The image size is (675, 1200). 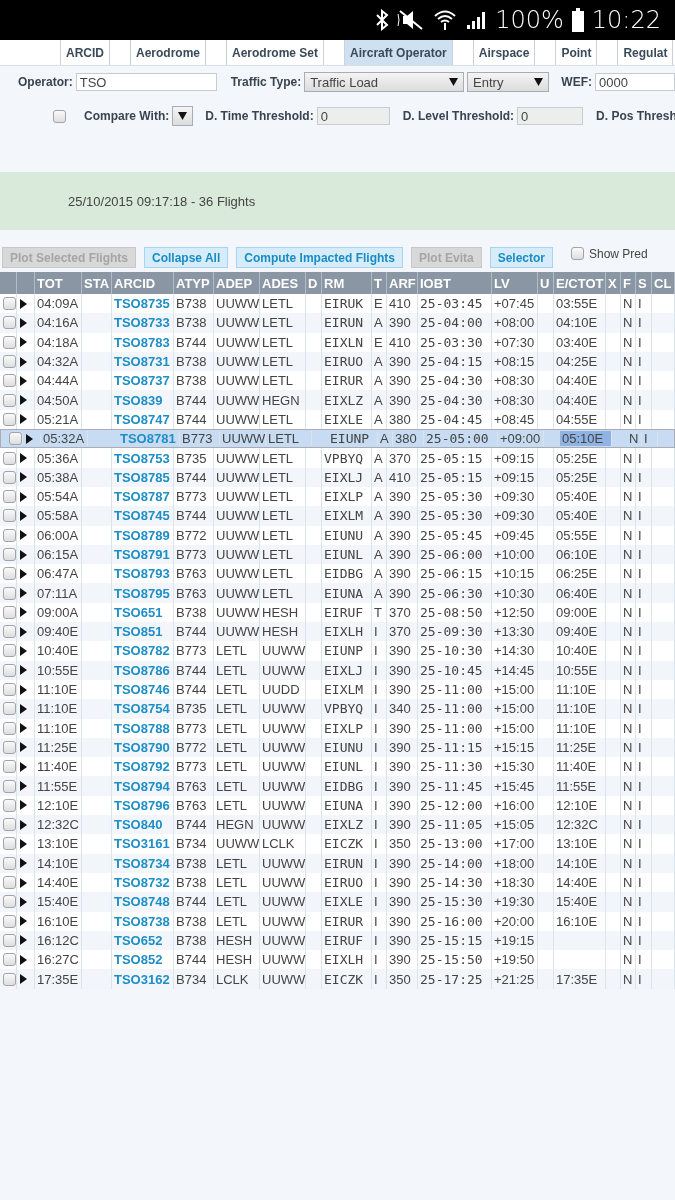 I want to click on table-row: 05:32A TSO8781 B773 UUWW LETL EIUNP A 380 25-05:00 +09:00 05:10E N I, so click(x=337, y=439).